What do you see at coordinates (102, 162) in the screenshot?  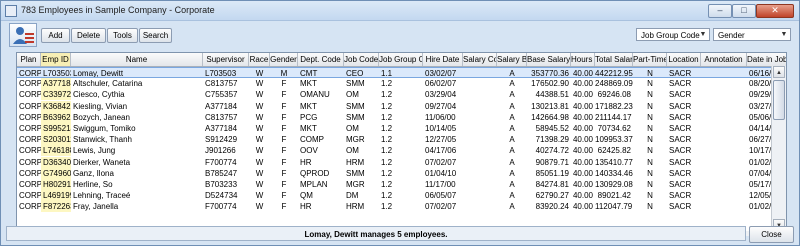 I see `table-cell: Dierker, Waneta` at bounding box center [102, 162].